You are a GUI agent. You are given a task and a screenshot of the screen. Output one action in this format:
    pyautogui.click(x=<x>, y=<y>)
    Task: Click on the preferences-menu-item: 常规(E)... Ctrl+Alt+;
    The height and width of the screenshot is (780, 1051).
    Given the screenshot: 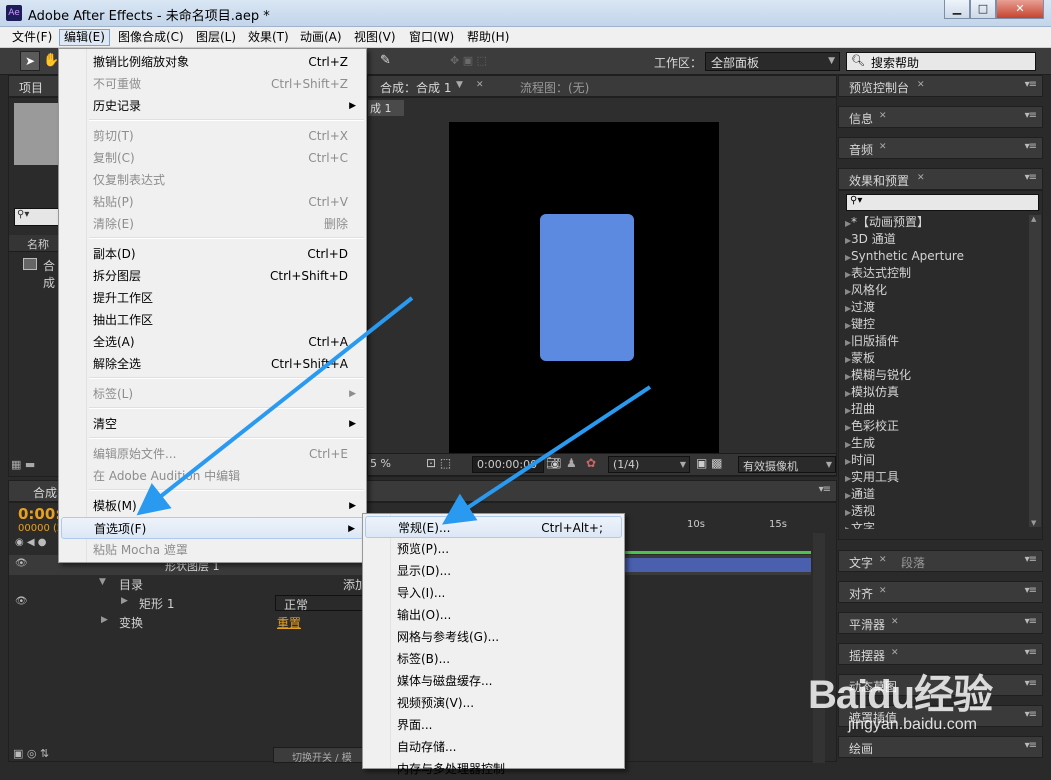 What is the action you would take?
    pyautogui.click(x=493, y=527)
    